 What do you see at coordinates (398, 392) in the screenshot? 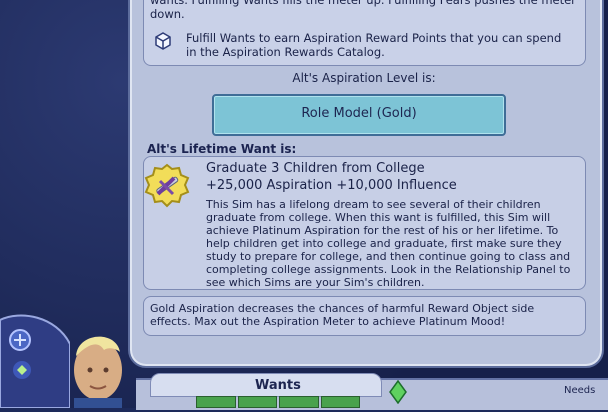
I see `mood-diamond-icon` at bounding box center [398, 392].